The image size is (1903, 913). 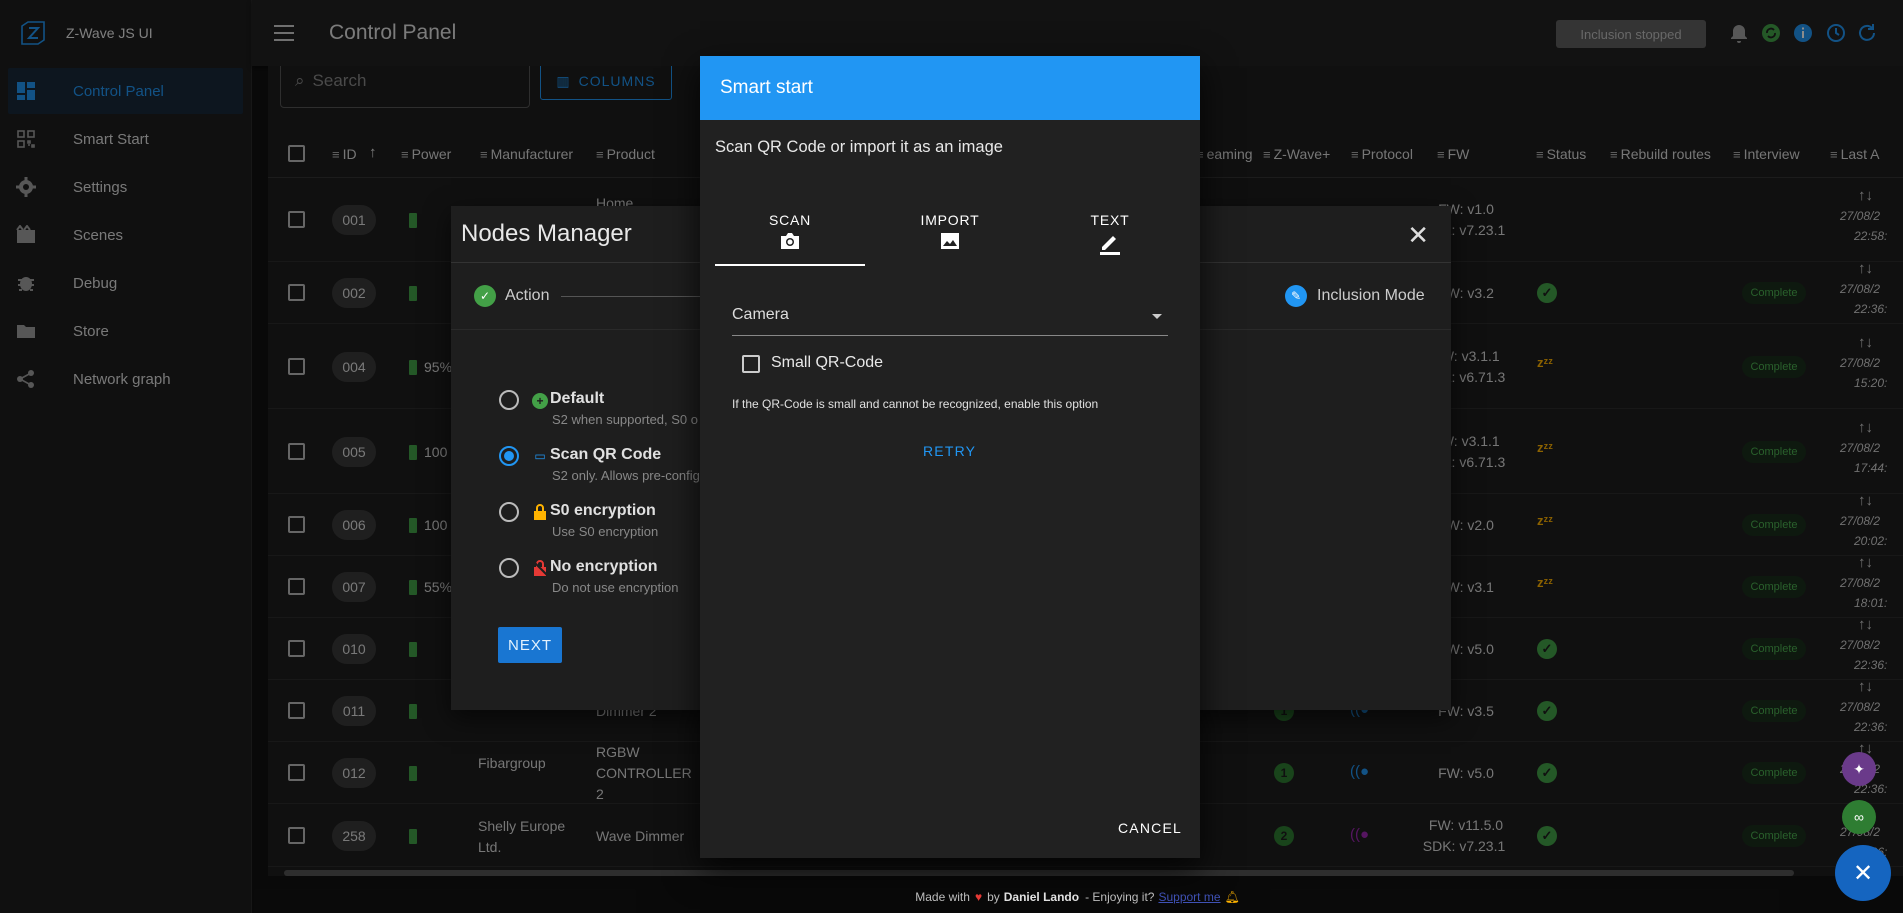 I want to click on step-action: Action, so click(x=527, y=296).